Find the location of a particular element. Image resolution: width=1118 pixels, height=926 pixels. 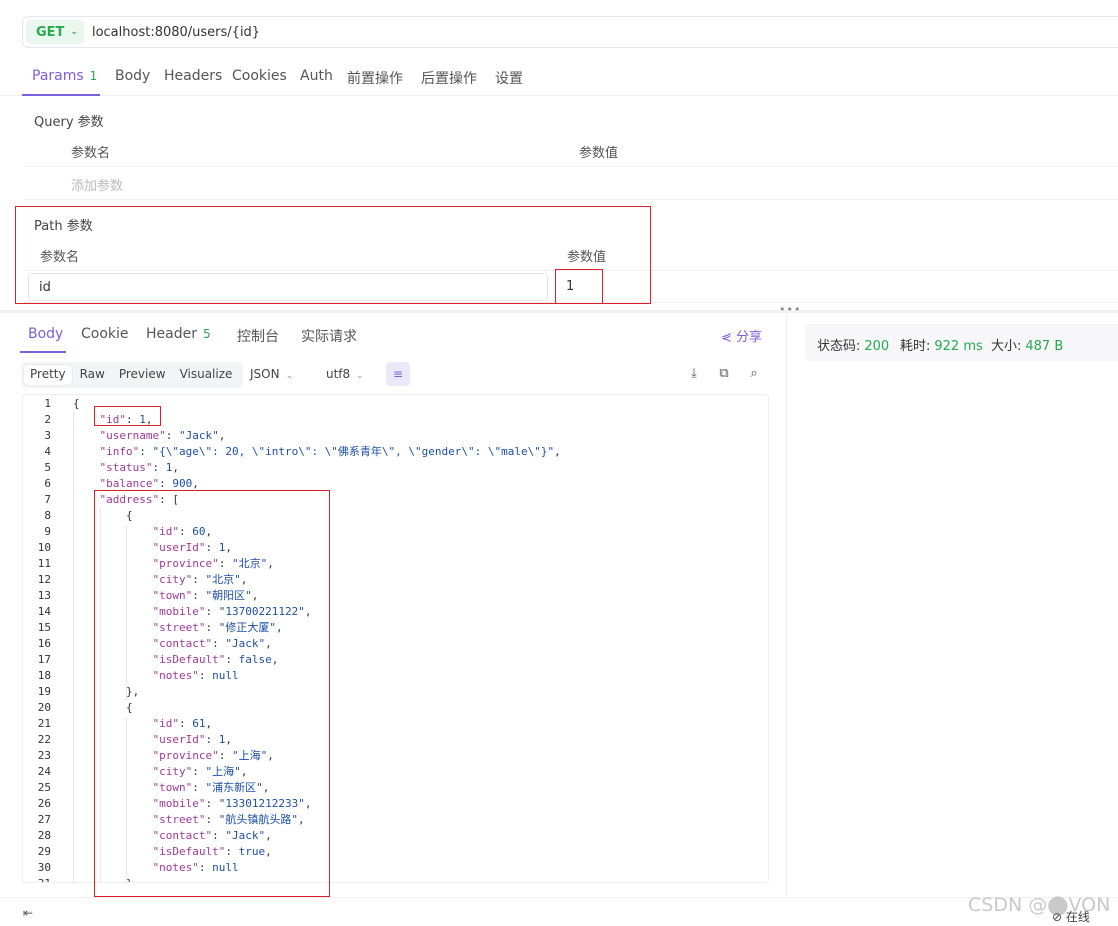

line-number: 15 is located at coordinates (44, 627).